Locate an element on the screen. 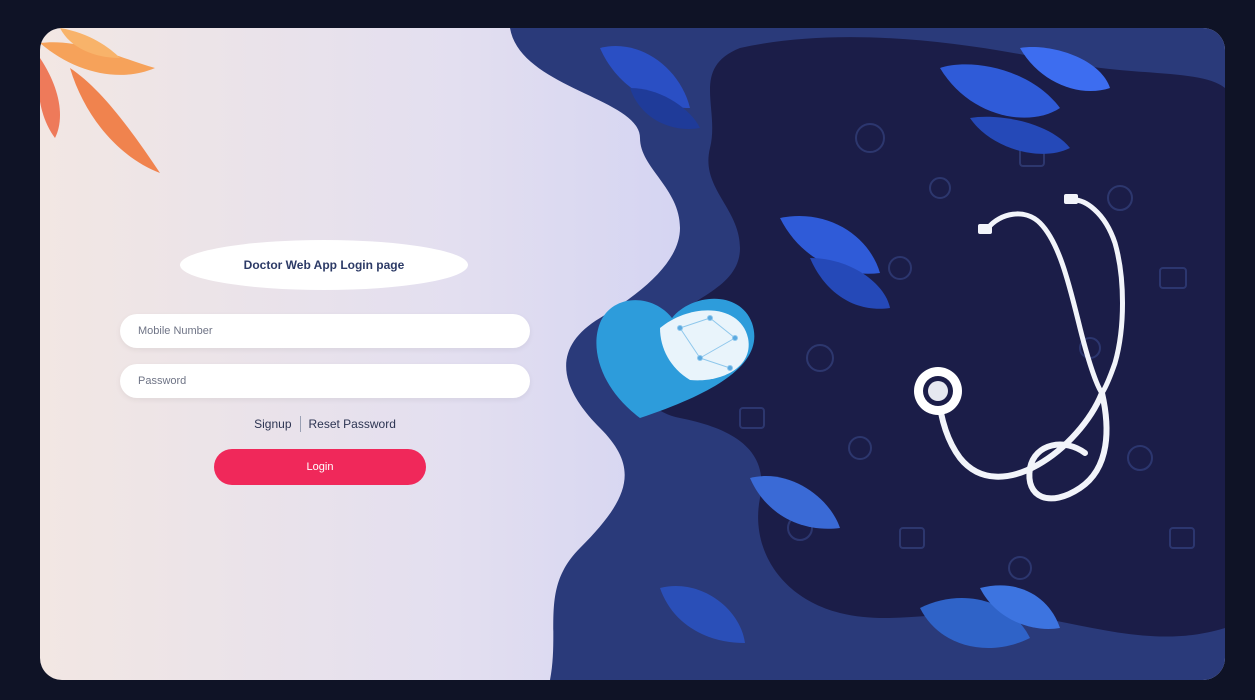 The image size is (1255, 700). page-title: Doctor Web App Login page is located at coordinates (324, 265).